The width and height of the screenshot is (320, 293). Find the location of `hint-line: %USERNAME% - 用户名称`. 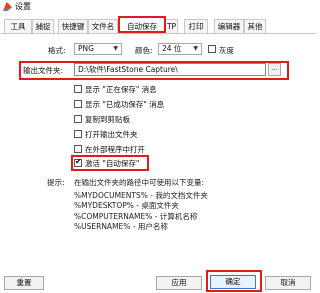

hint-line: %USERNAME% - 用户名称 is located at coordinates (121, 226).